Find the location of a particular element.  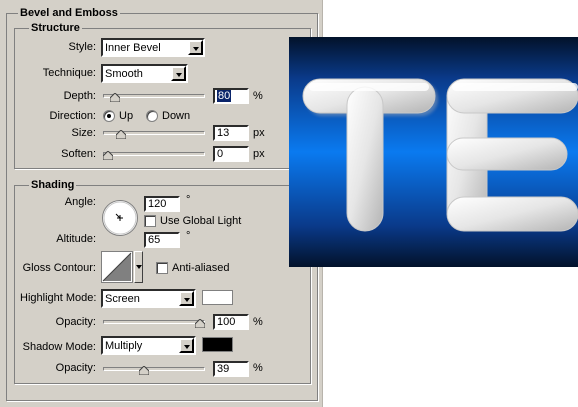

gloss-contour-label: Gloss Contour: is located at coordinates (59, 268).